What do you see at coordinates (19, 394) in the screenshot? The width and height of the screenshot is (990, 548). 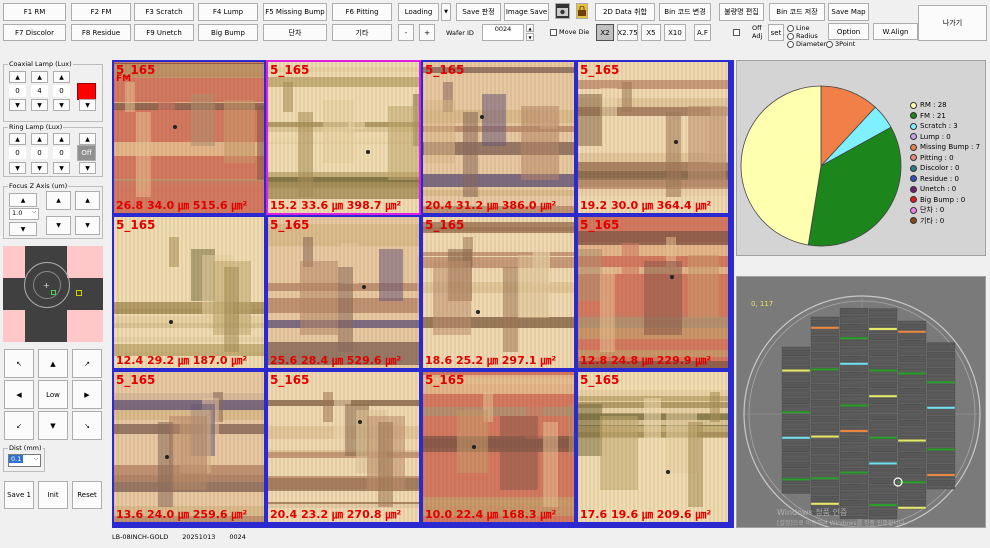 I see `move-left-button: ◀` at bounding box center [19, 394].